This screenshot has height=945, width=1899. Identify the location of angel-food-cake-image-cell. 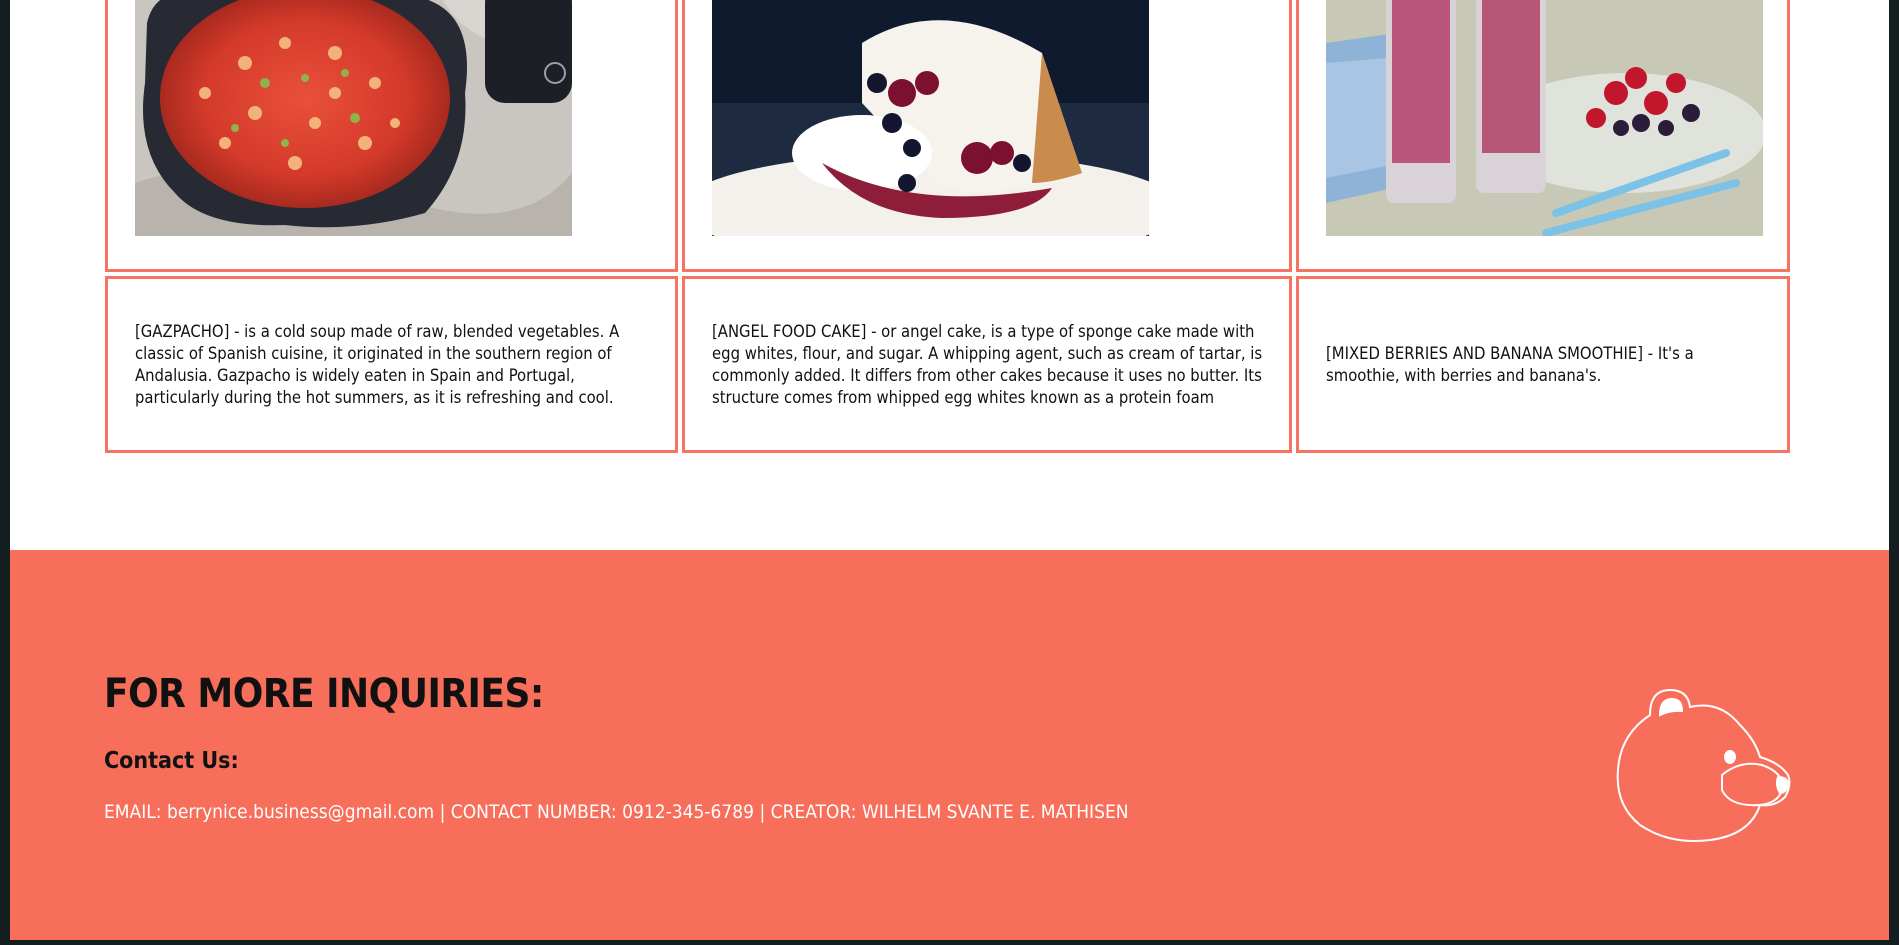
(987, 136).